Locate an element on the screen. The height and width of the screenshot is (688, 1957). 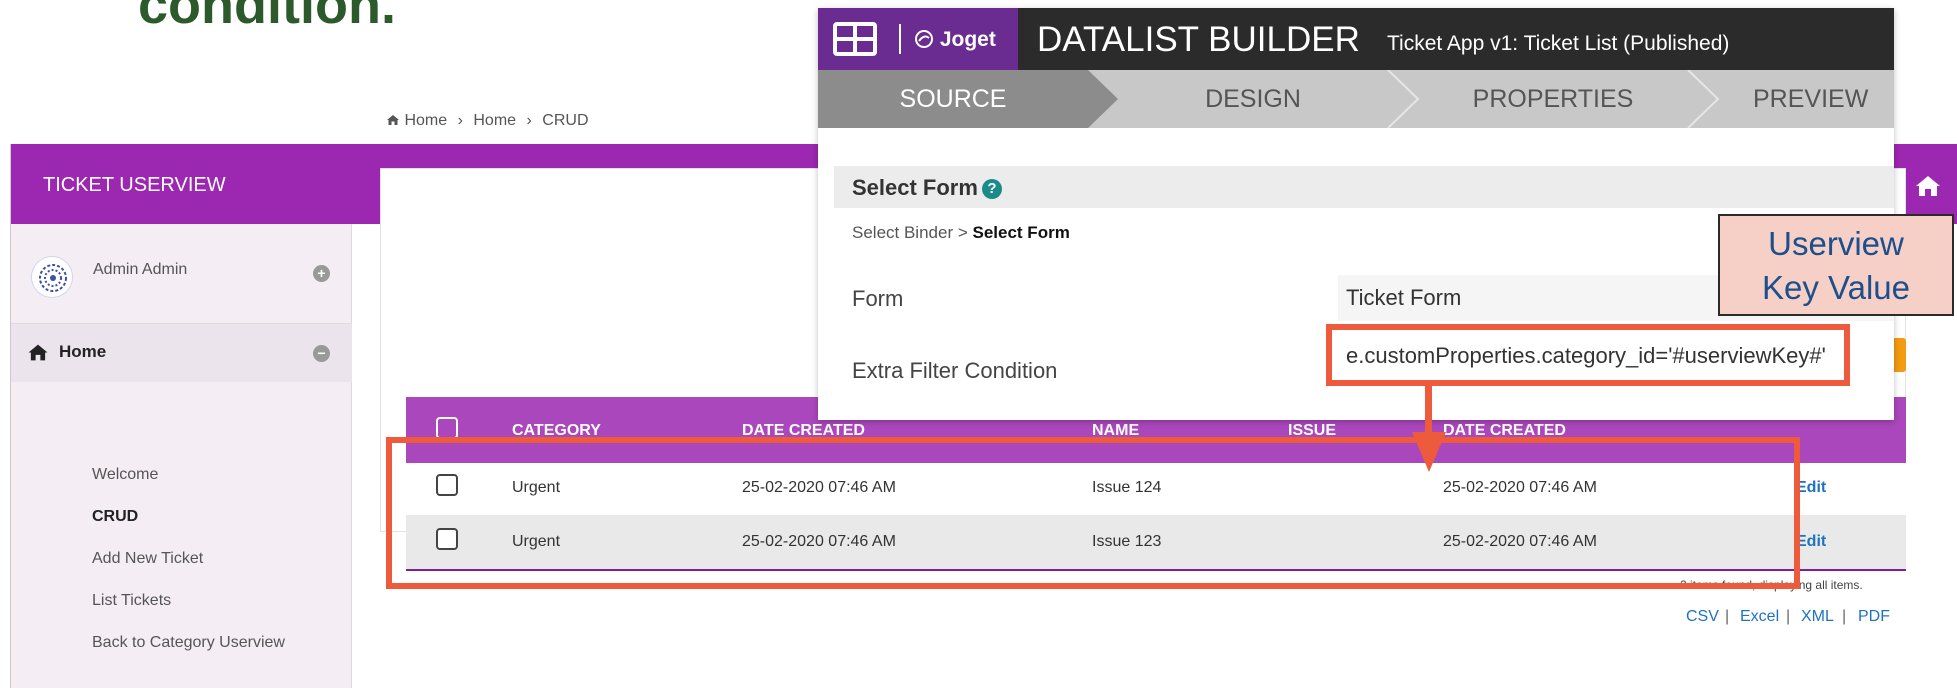
export-pdf-link: PDF is located at coordinates (1874, 617).